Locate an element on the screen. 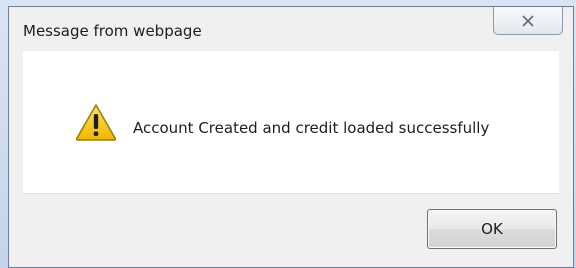 The height and width of the screenshot is (268, 576). ok-button: OK is located at coordinates (492, 229).